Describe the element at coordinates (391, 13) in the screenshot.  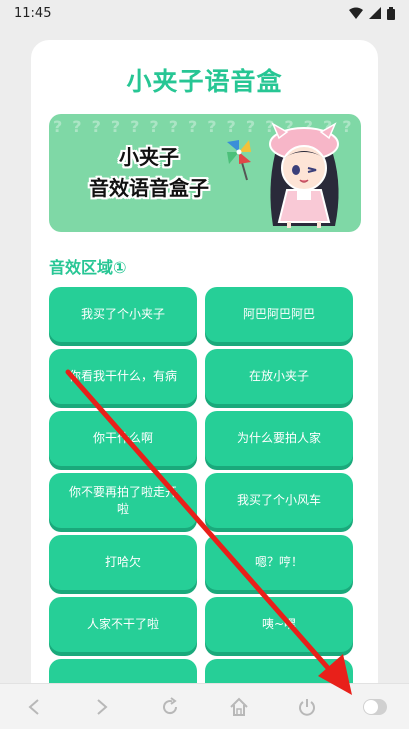
I see `battery-icon` at that location.